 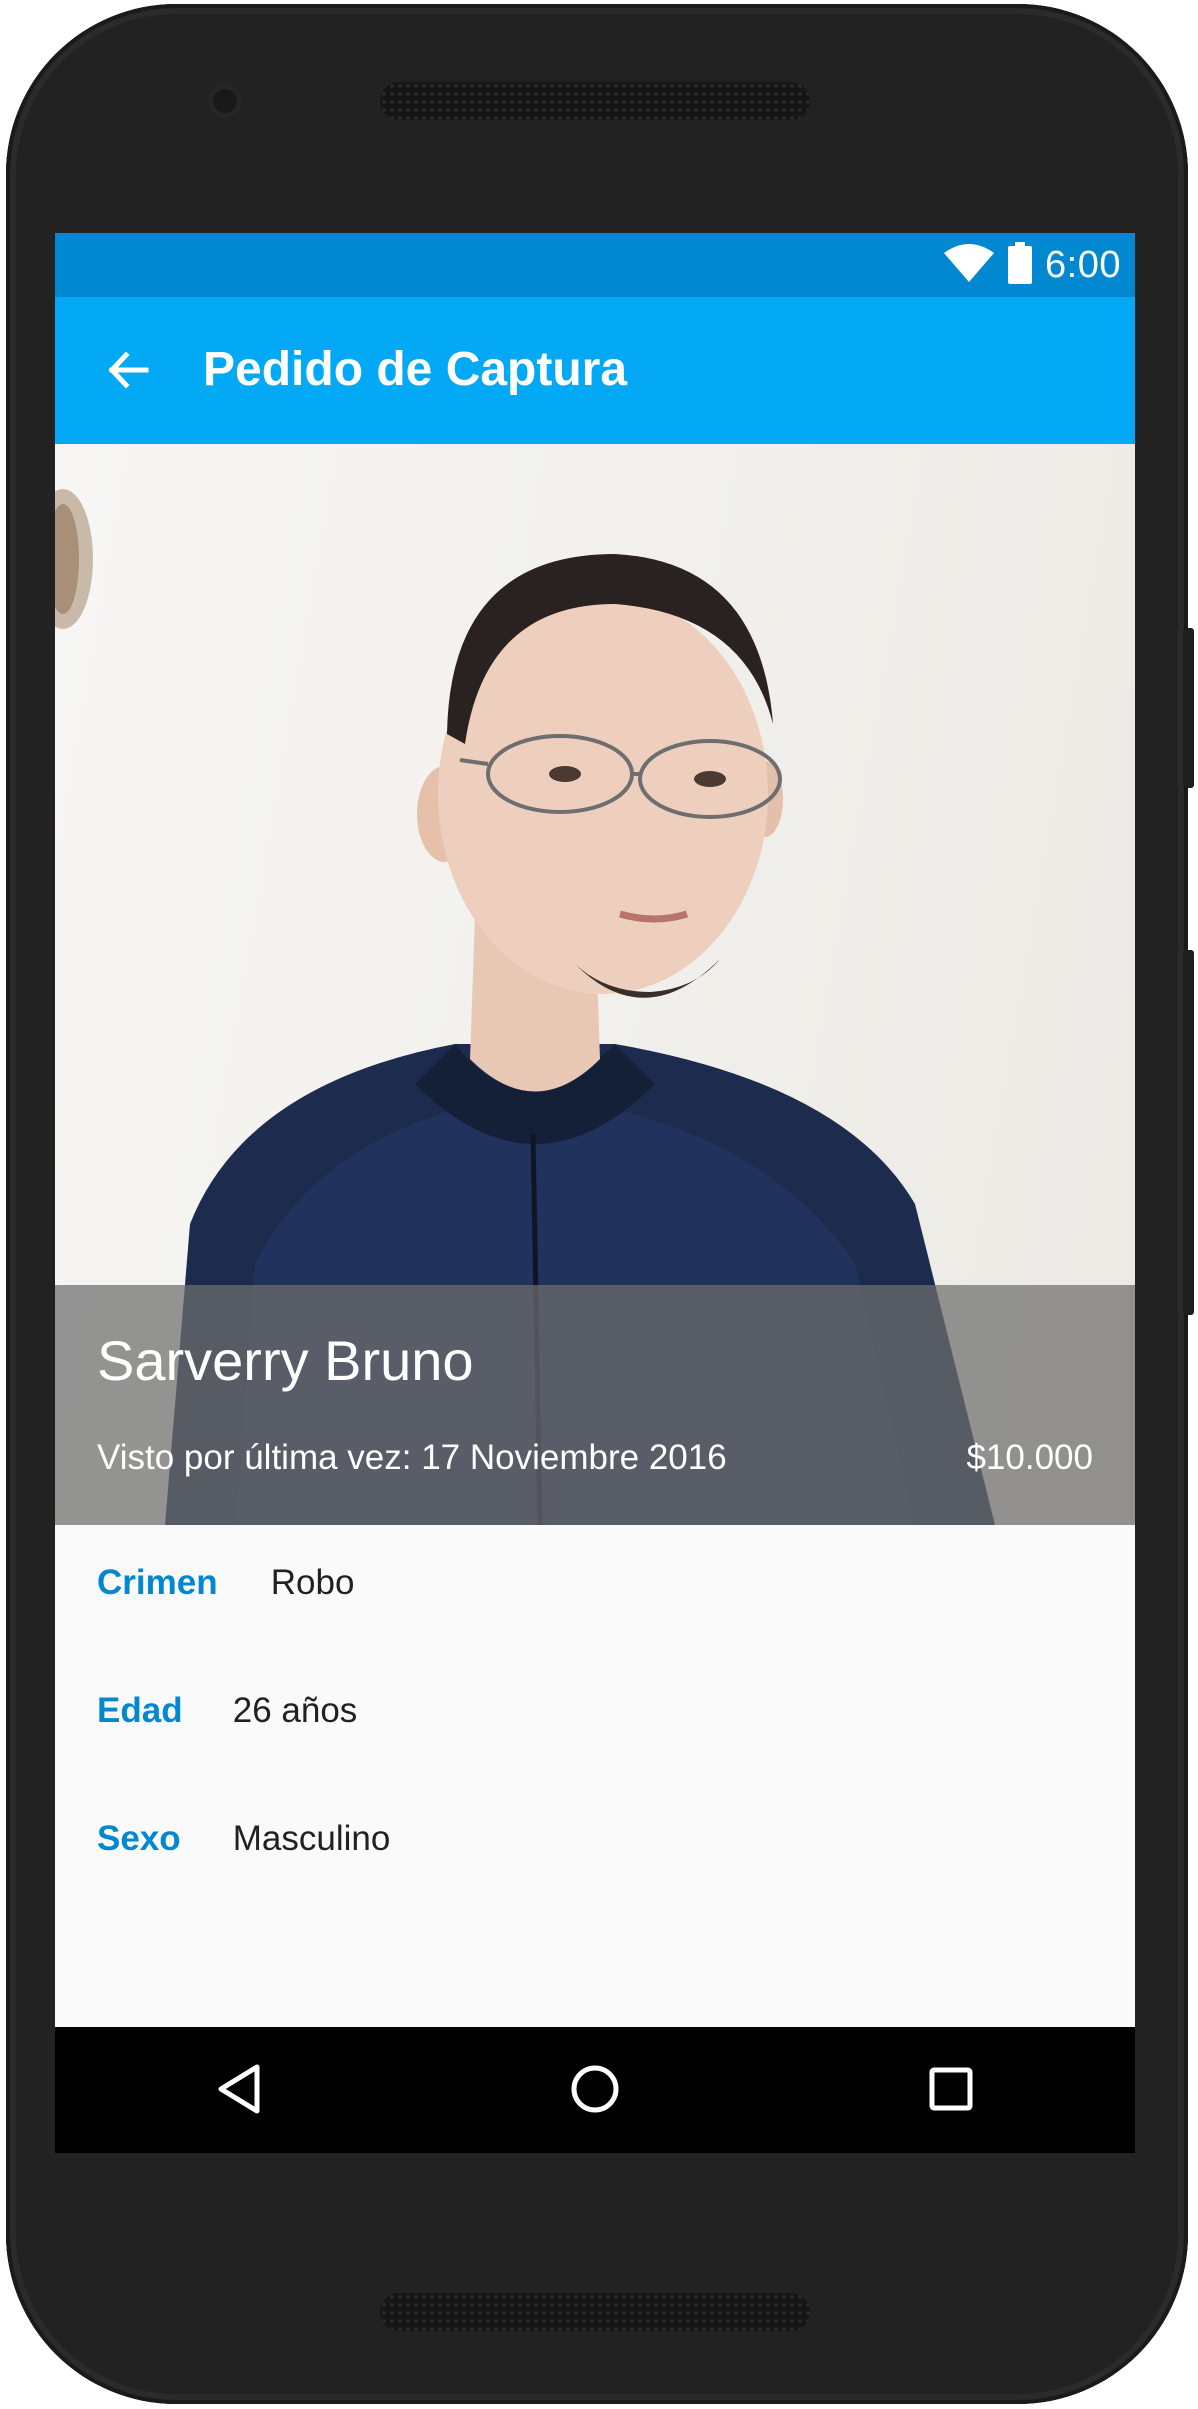 I want to click on reward-amount: $10.000, so click(x=1029, y=1457).